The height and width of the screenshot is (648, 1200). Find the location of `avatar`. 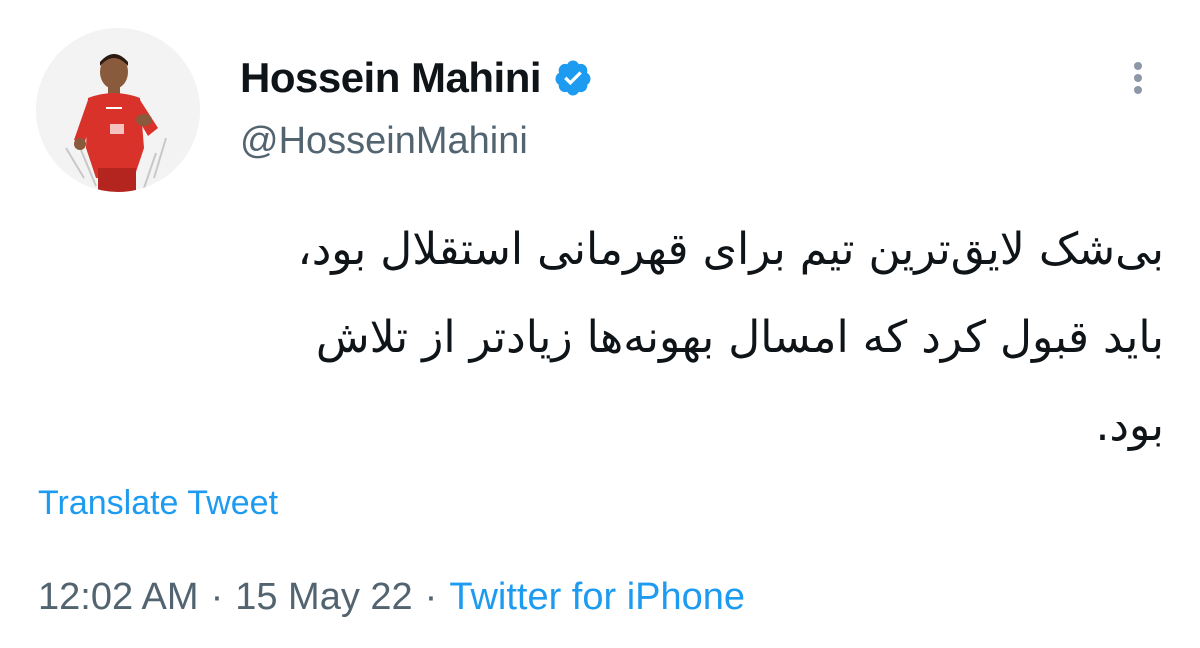

avatar is located at coordinates (118, 110).